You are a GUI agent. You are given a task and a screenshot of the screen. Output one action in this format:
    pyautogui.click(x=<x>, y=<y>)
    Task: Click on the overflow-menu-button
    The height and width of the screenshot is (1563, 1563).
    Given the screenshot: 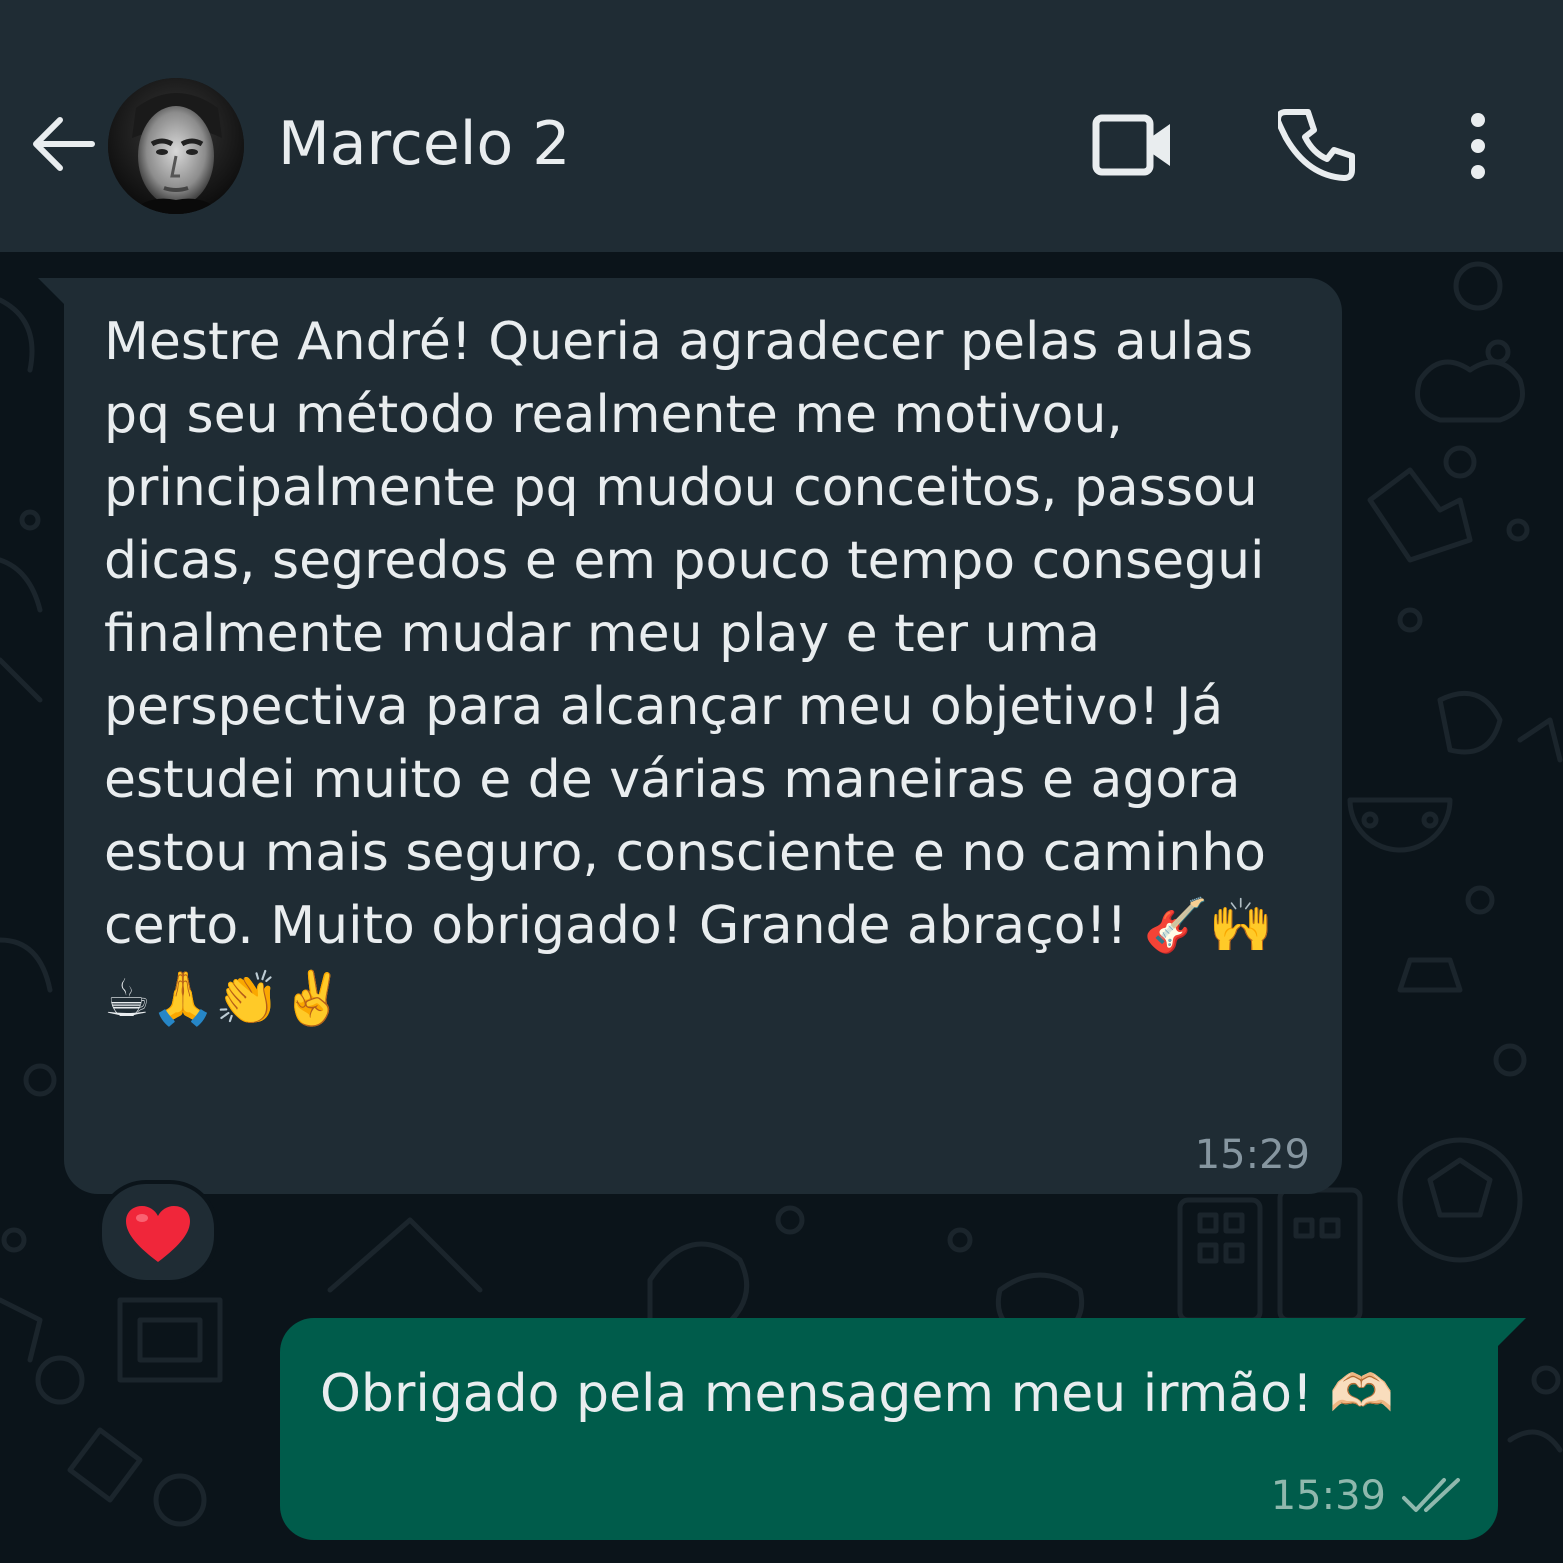 What is the action you would take?
    pyautogui.click(x=1478, y=146)
    